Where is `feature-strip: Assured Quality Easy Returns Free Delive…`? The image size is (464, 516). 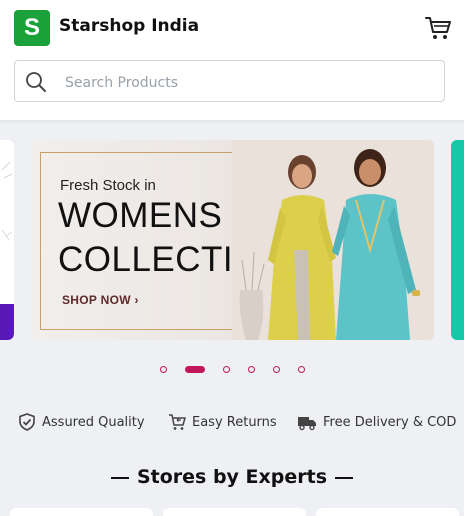
feature-strip: Assured Quality Easy Returns Free Delive… is located at coordinates (232, 422).